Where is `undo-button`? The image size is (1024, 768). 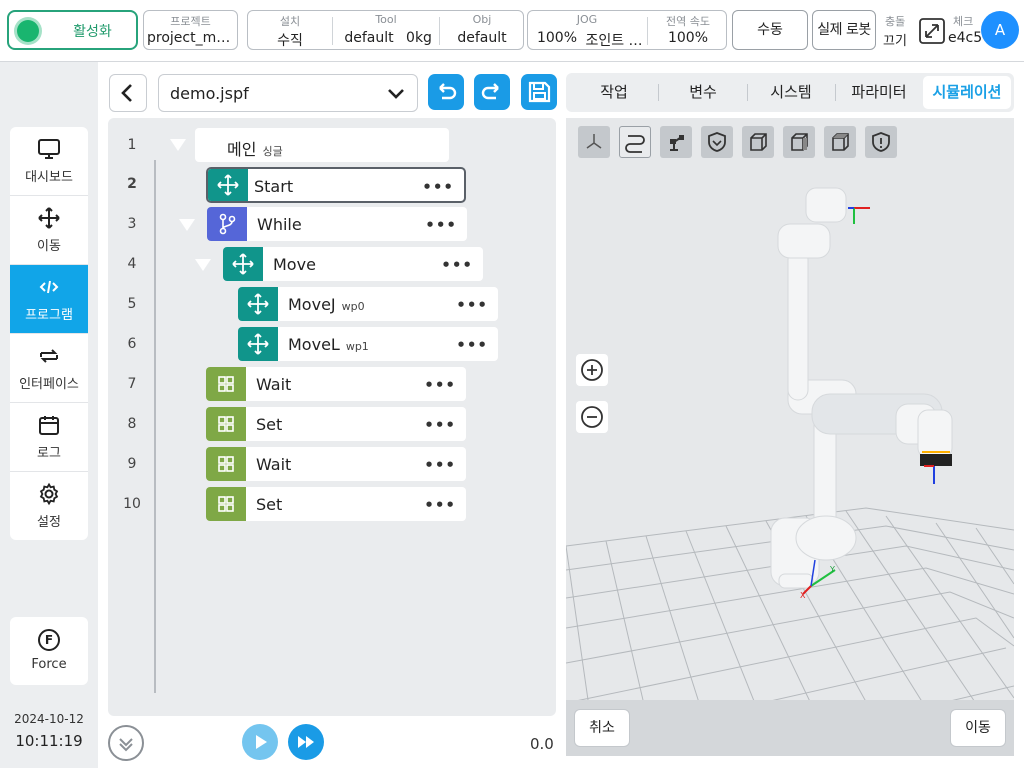 undo-button is located at coordinates (446, 92).